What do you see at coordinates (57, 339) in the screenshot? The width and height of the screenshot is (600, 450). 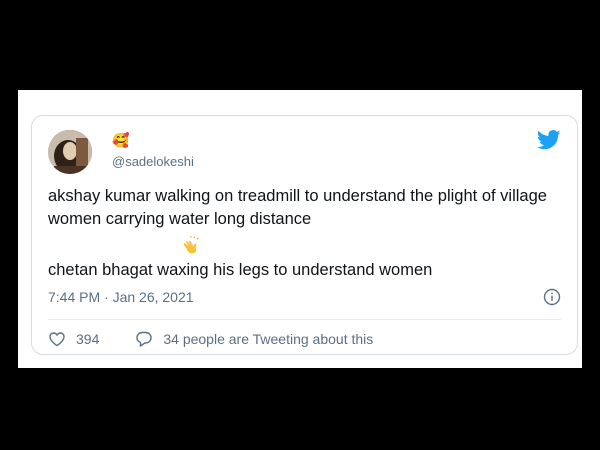 I see `heart-icon` at bounding box center [57, 339].